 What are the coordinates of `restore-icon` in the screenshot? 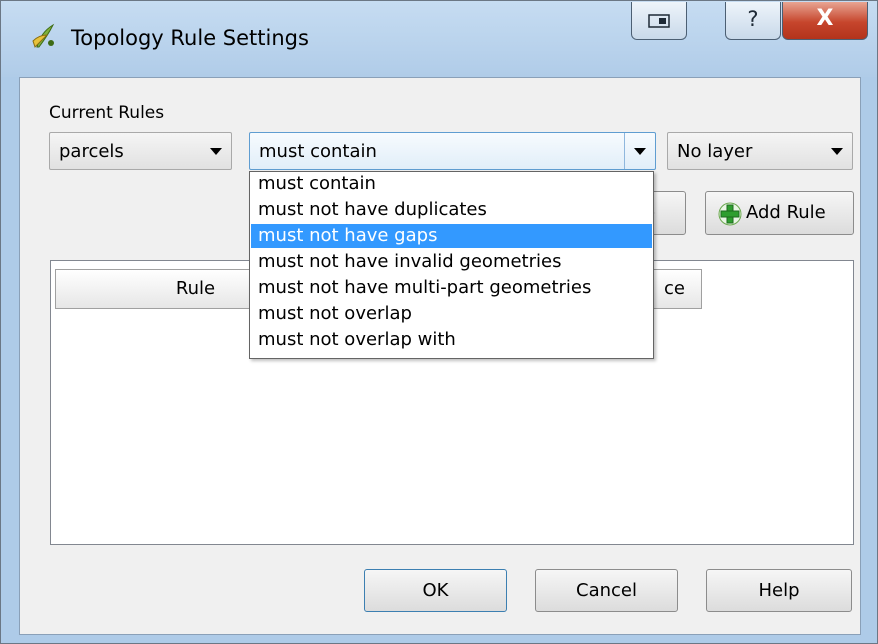 It's located at (659, 23).